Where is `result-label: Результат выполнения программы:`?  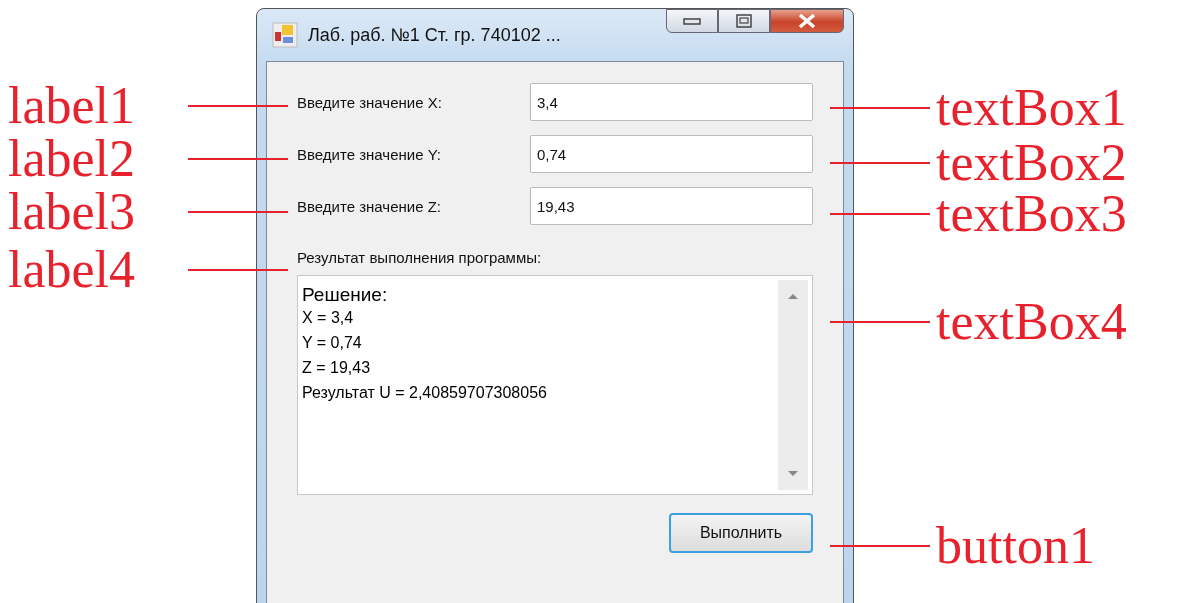
result-label: Результат выполнения программы: is located at coordinates (420, 257).